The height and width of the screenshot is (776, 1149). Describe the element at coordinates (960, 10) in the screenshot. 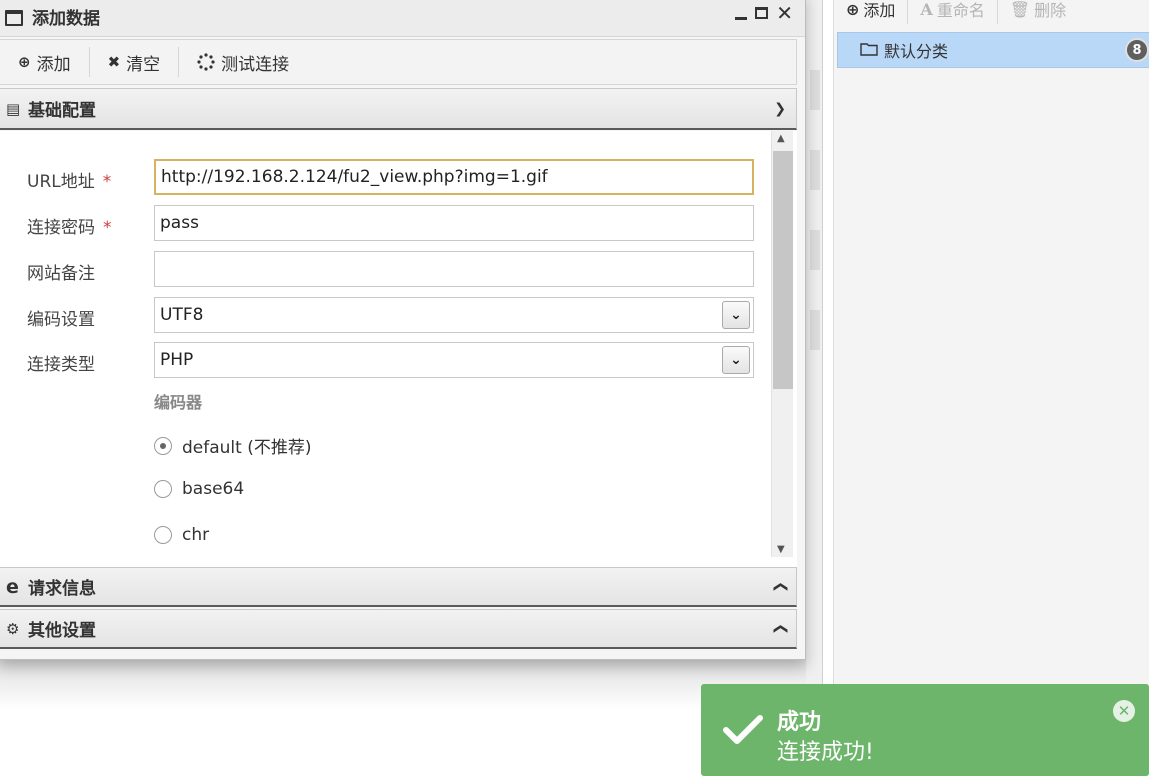

I see `category-rename-label: 重命名` at that location.